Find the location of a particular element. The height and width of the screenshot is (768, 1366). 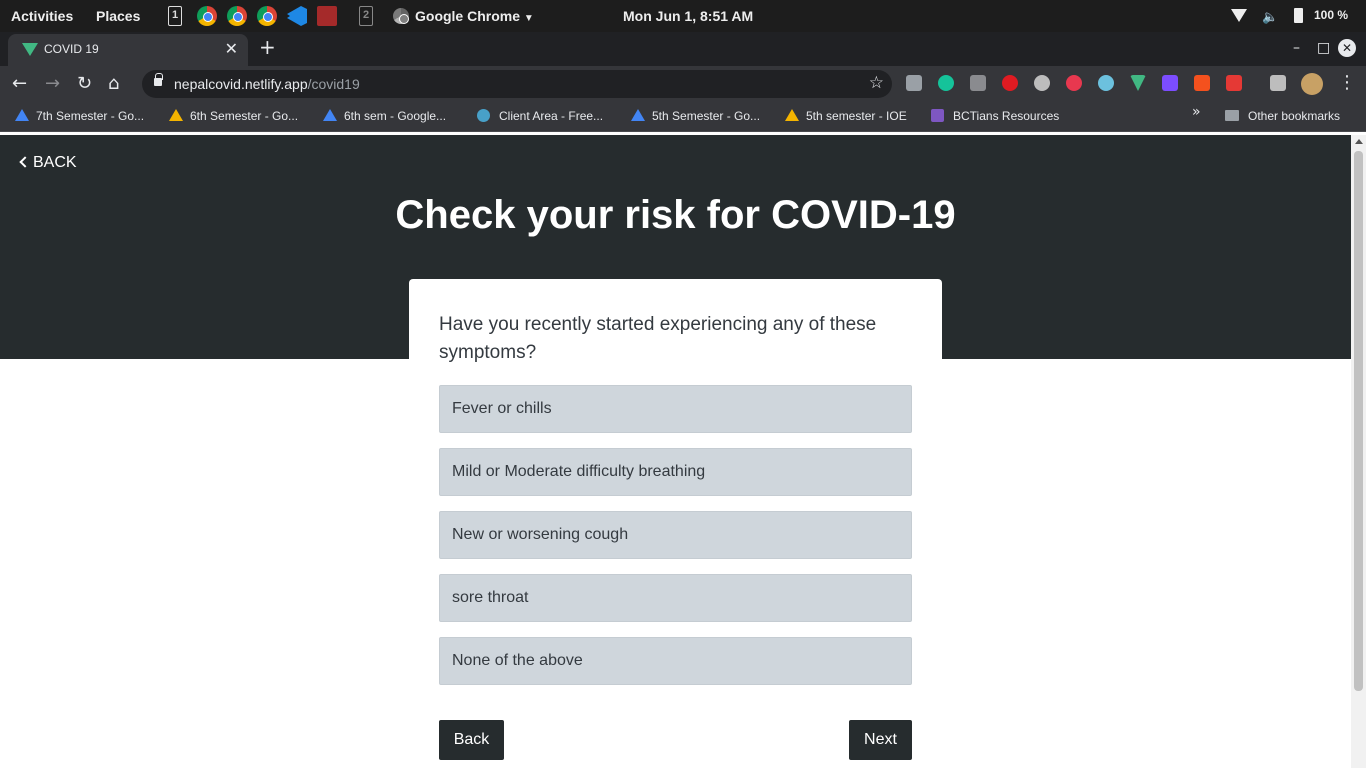

option-fever: Fever or chills is located at coordinates (675, 409).